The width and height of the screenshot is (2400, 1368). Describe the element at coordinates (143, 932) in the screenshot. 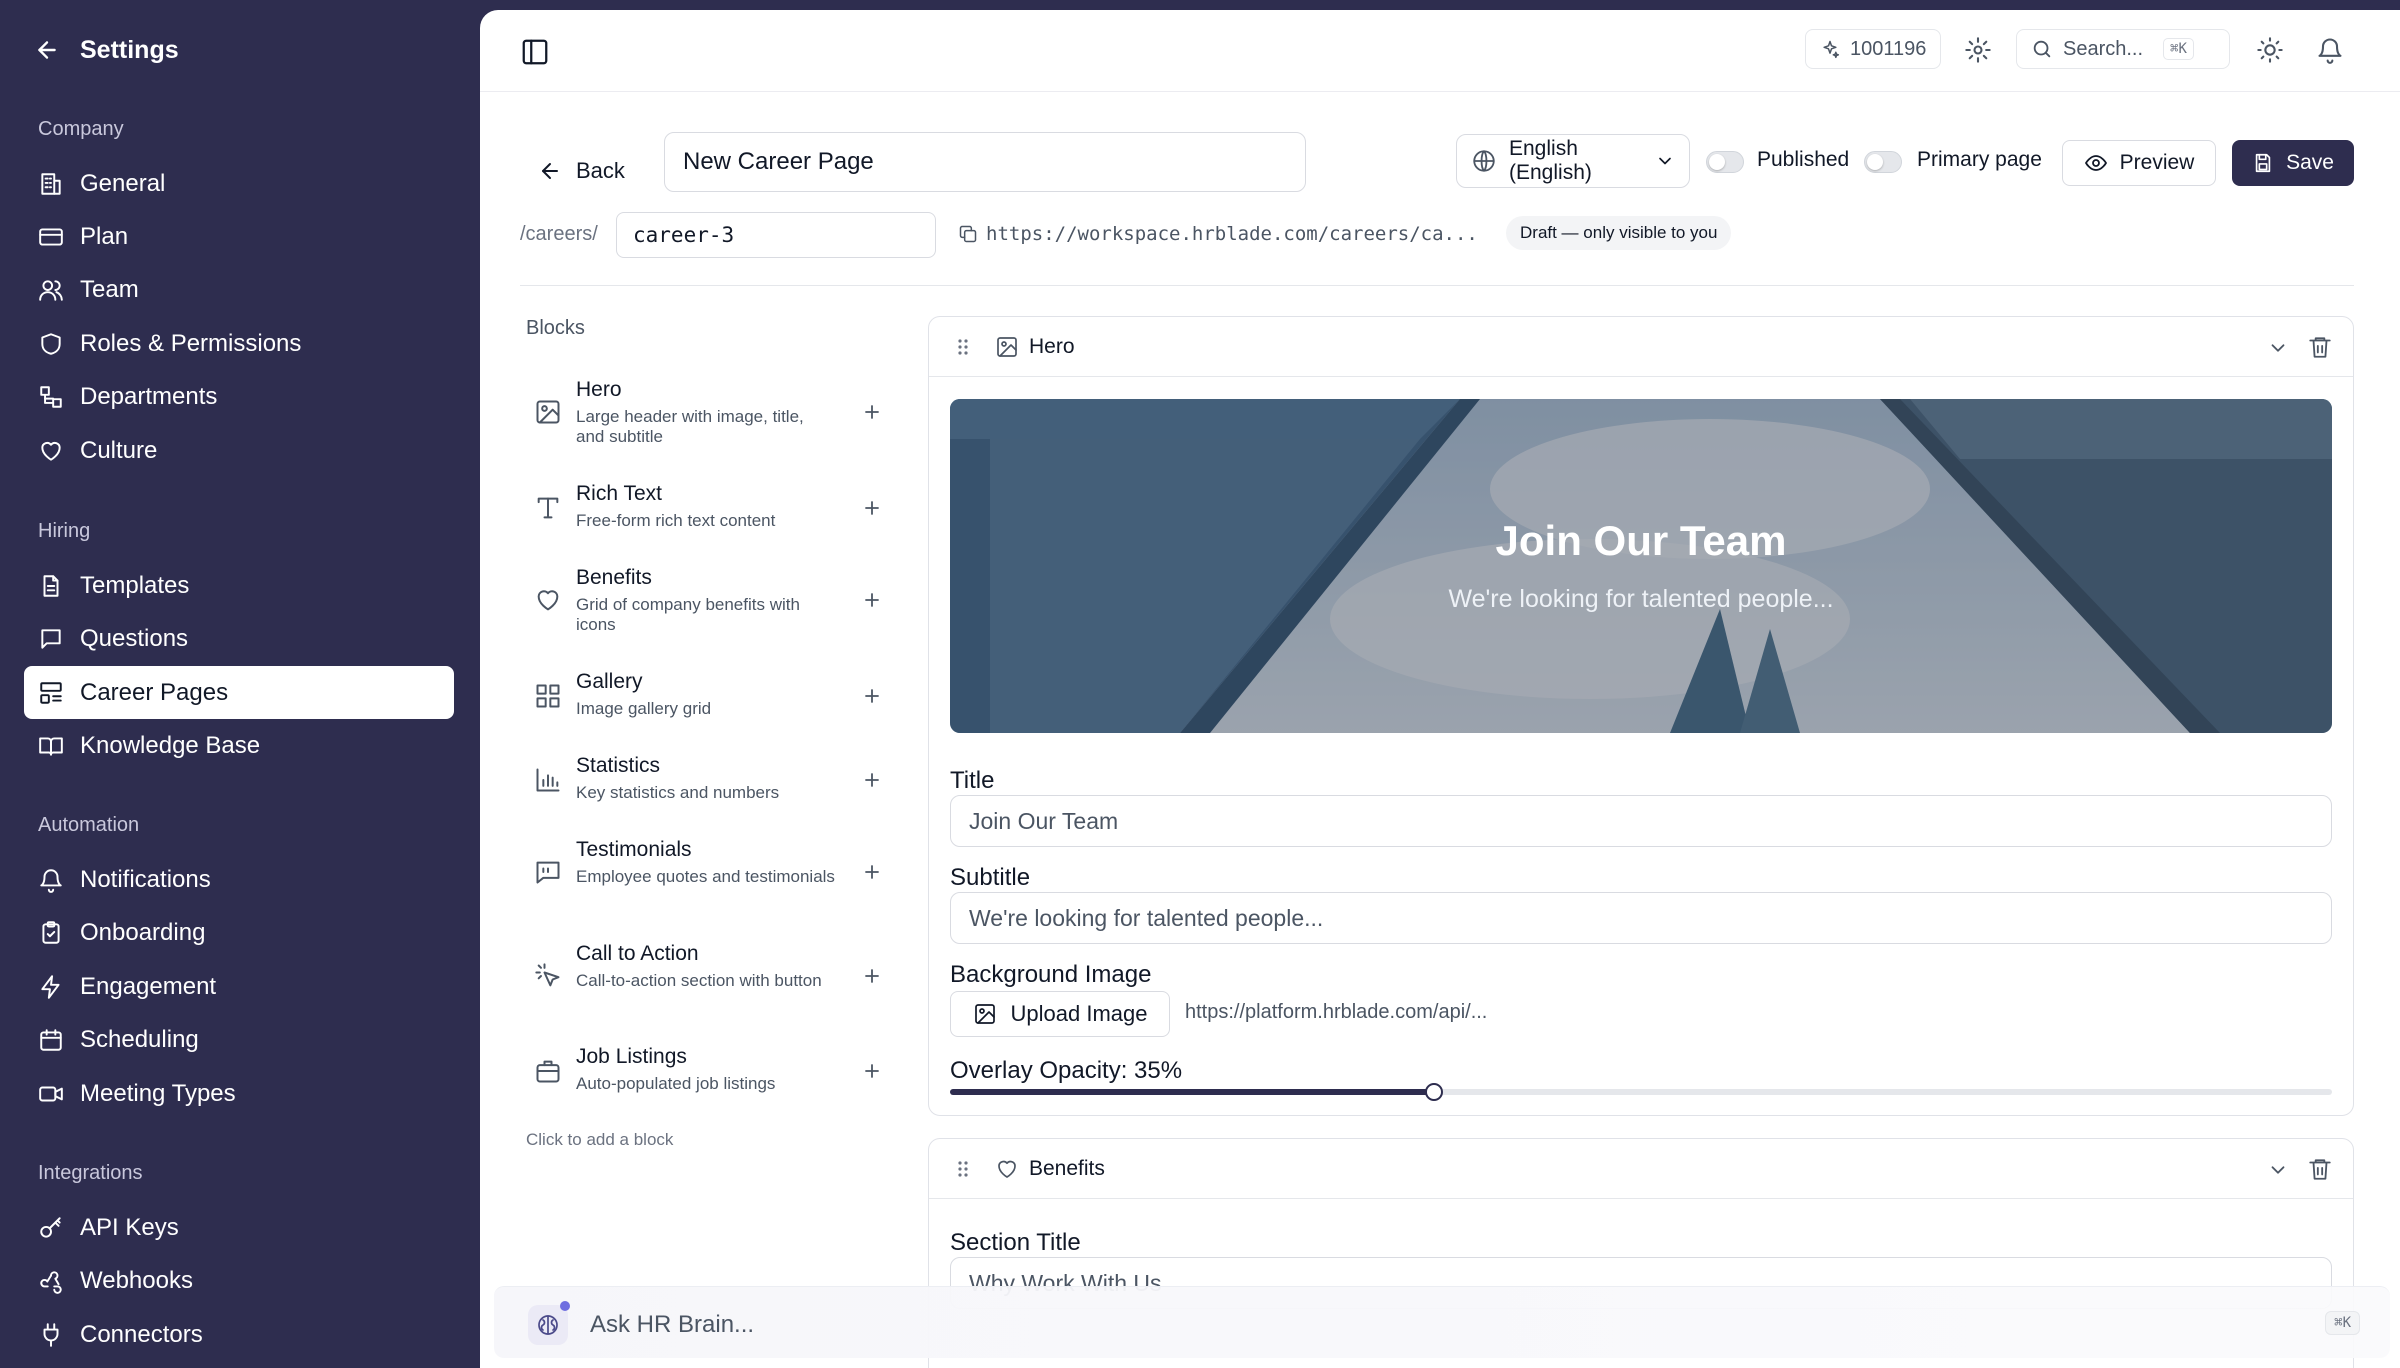

I see `sidebar-item-label: Onboarding` at that location.